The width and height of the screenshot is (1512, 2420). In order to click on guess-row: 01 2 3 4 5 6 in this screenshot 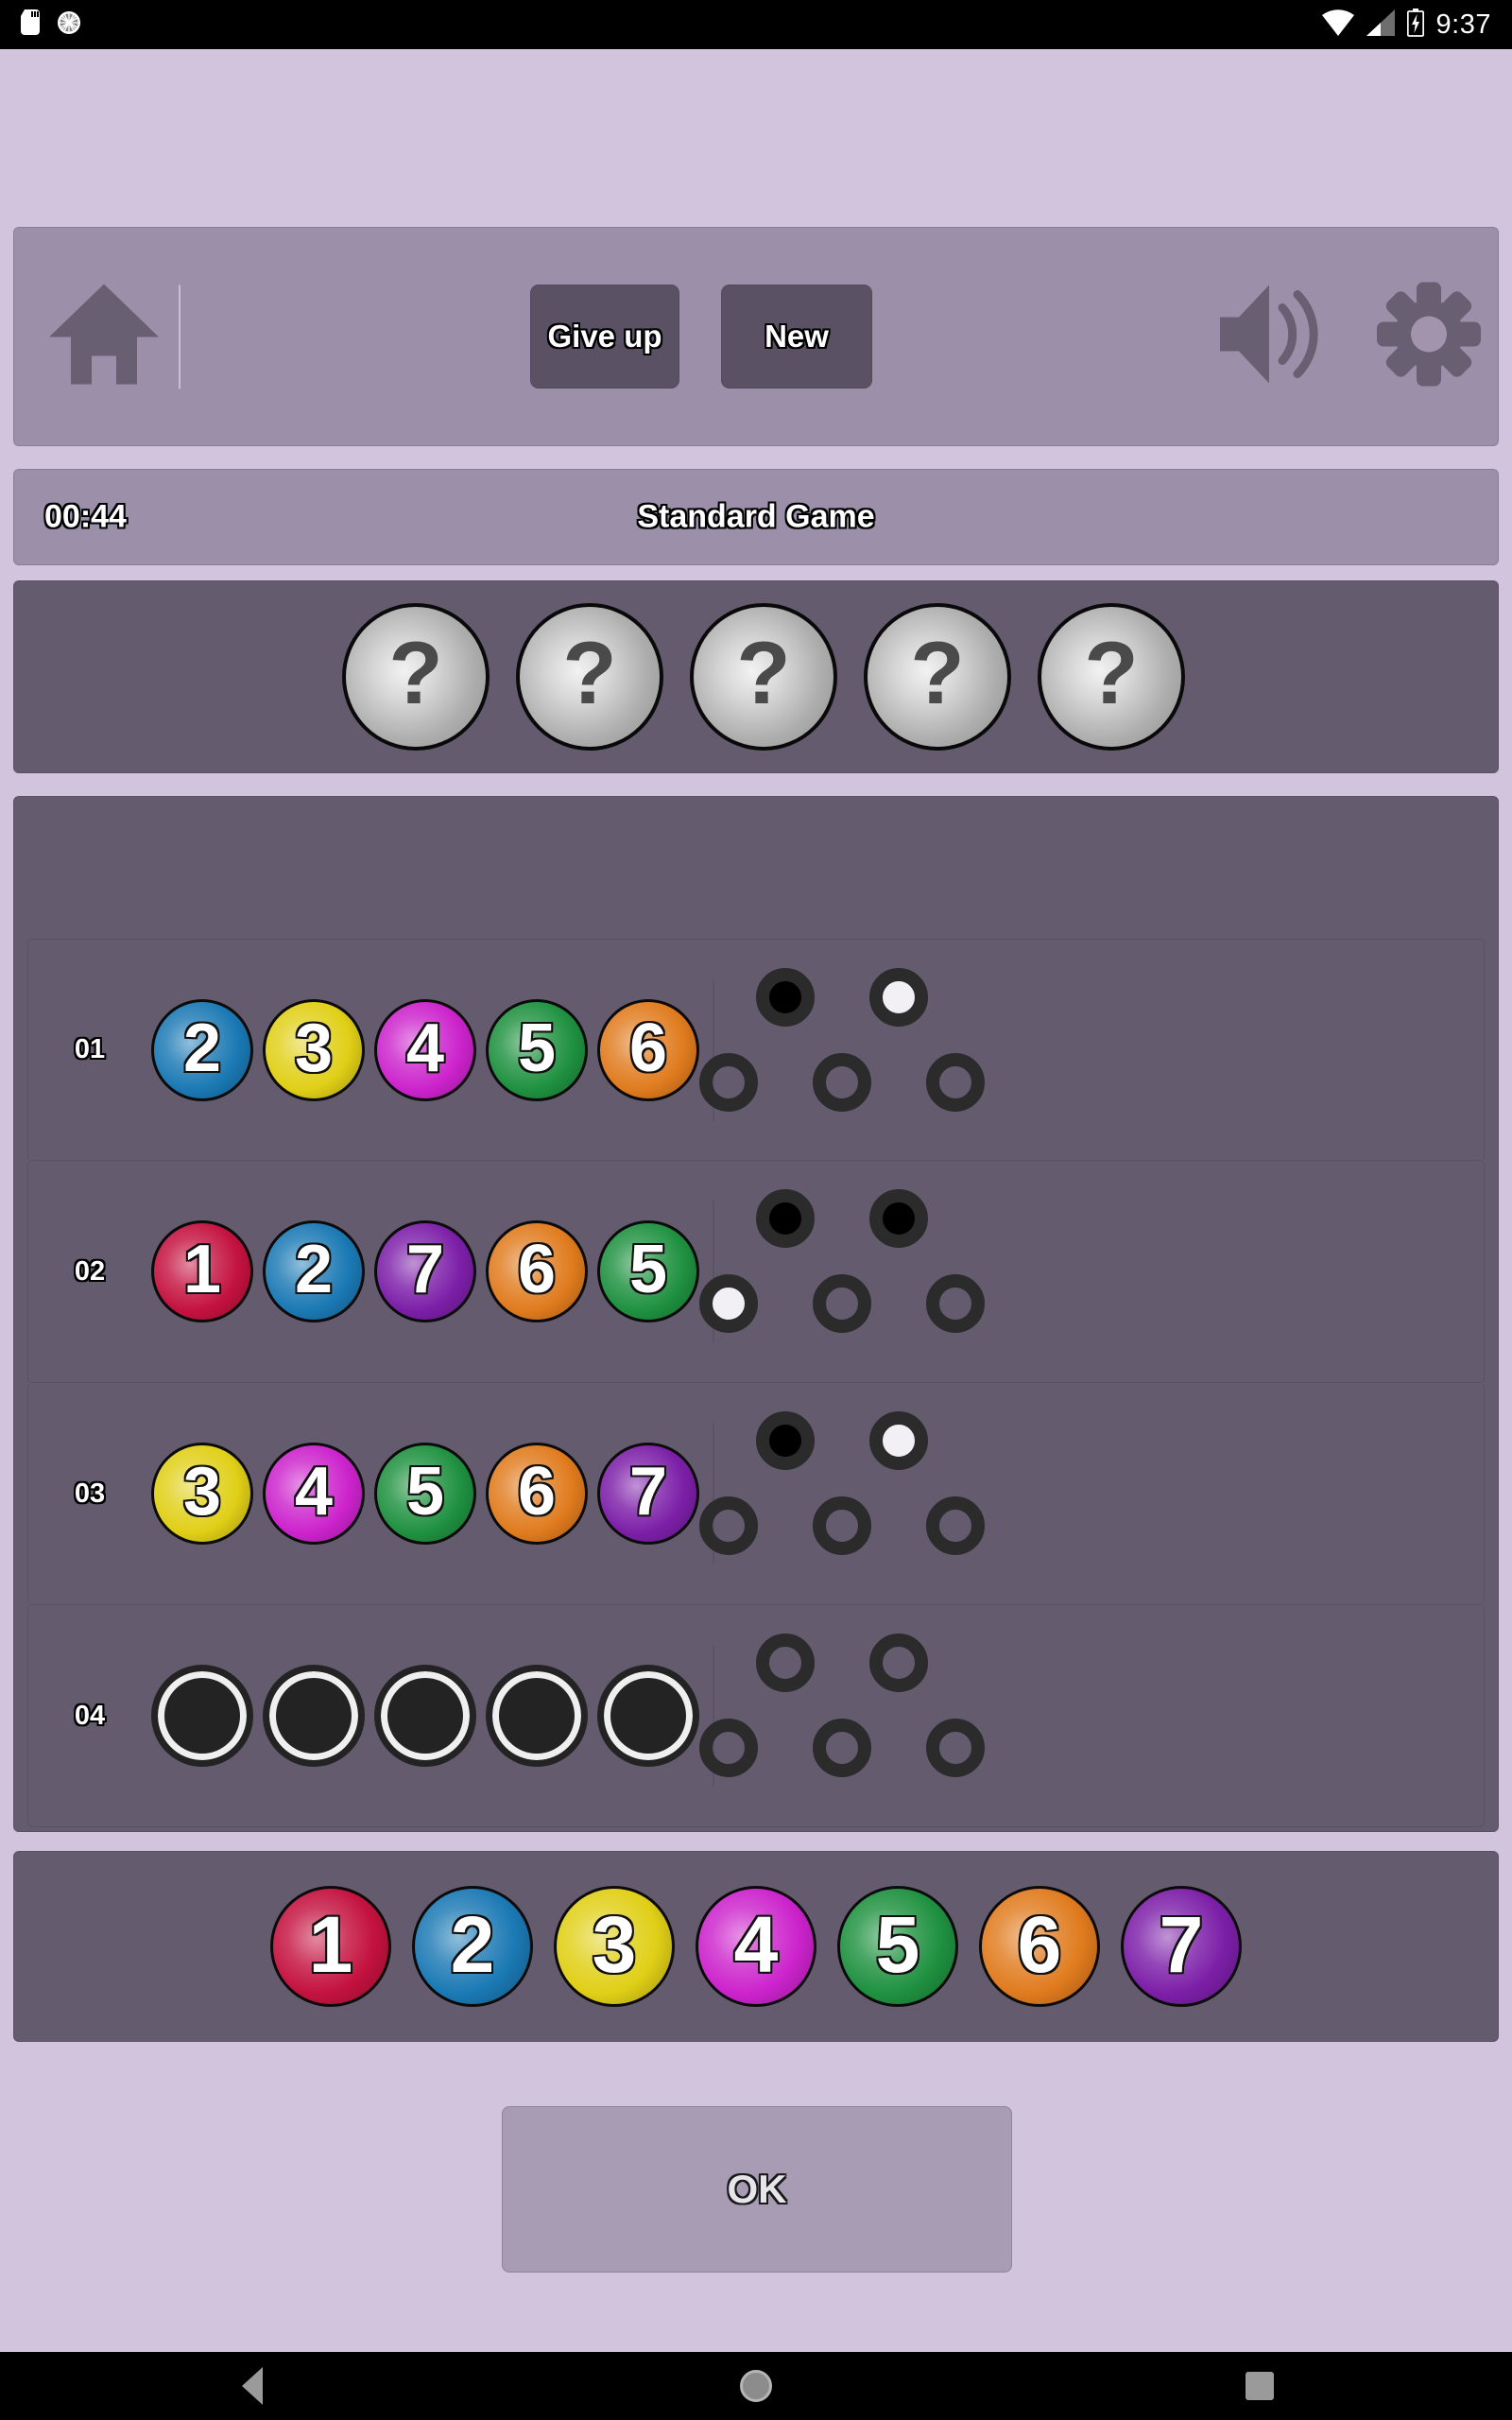, I will do `click(756, 1050)`.